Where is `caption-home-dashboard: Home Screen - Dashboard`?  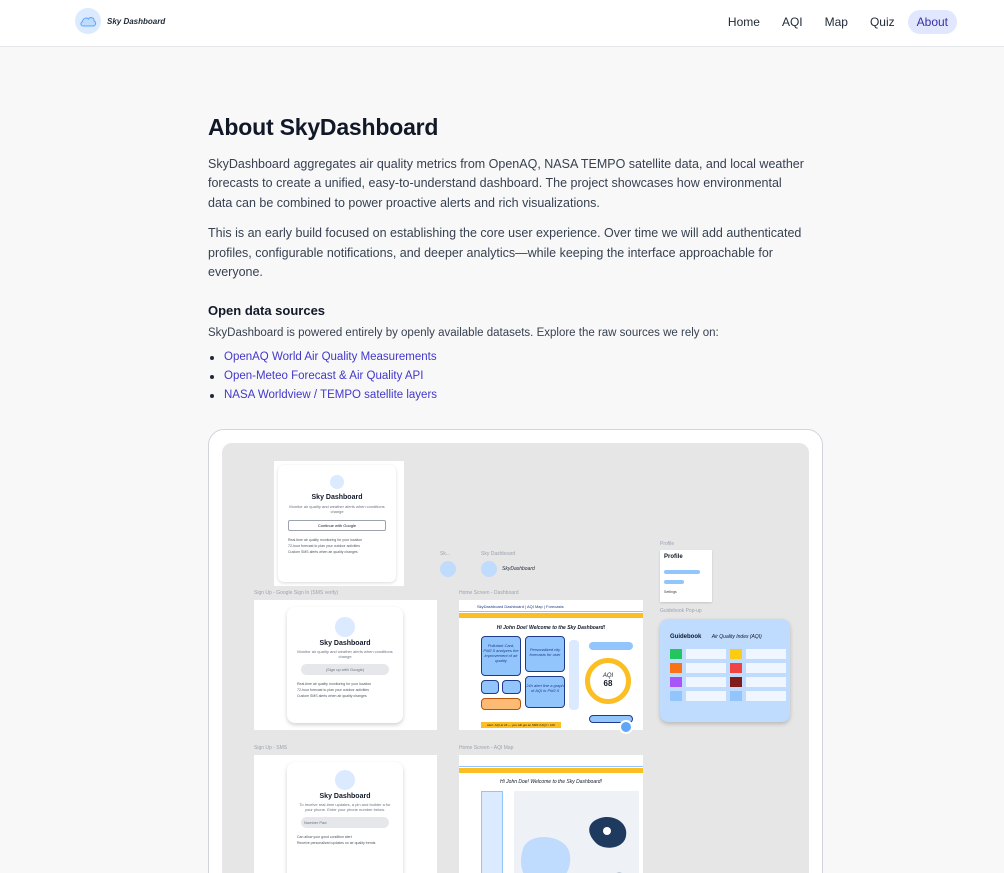 caption-home-dashboard: Home Screen - Dashboard is located at coordinates (489, 593).